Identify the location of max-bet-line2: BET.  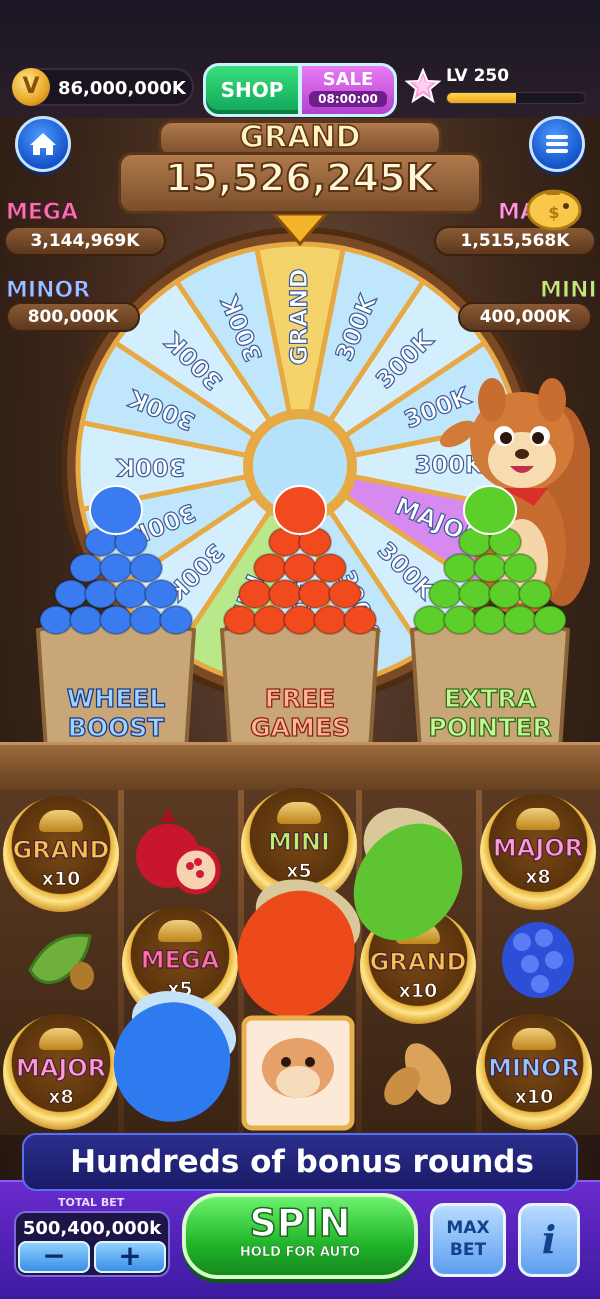
(468, 1250).